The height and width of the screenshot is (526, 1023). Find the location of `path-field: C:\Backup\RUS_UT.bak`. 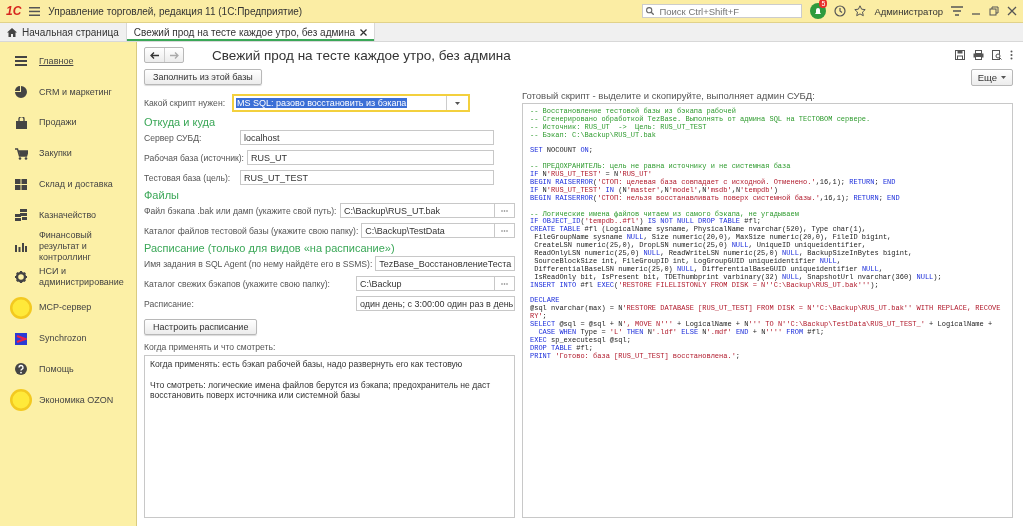

path-field: C:\Backup\RUS_UT.bak is located at coordinates (427, 210).